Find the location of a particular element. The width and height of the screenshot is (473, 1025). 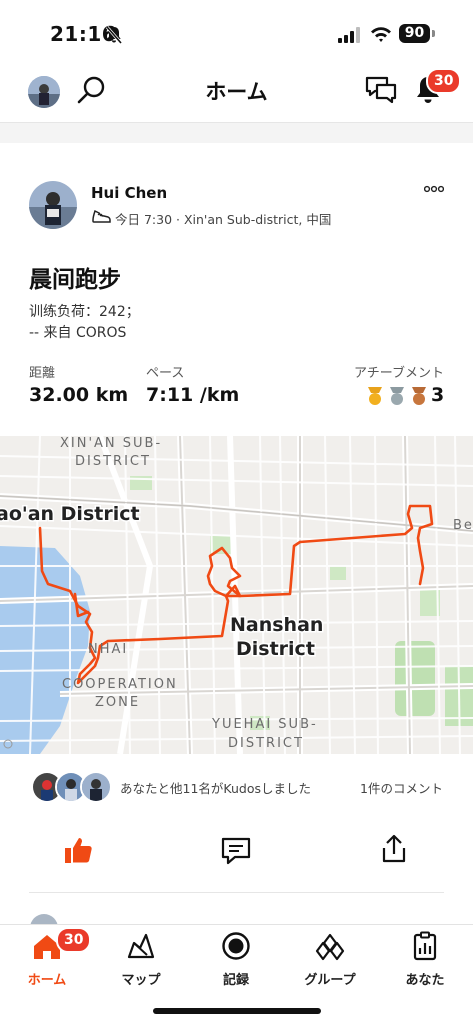

battery-level: 90 is located at coordinates (414, 33).